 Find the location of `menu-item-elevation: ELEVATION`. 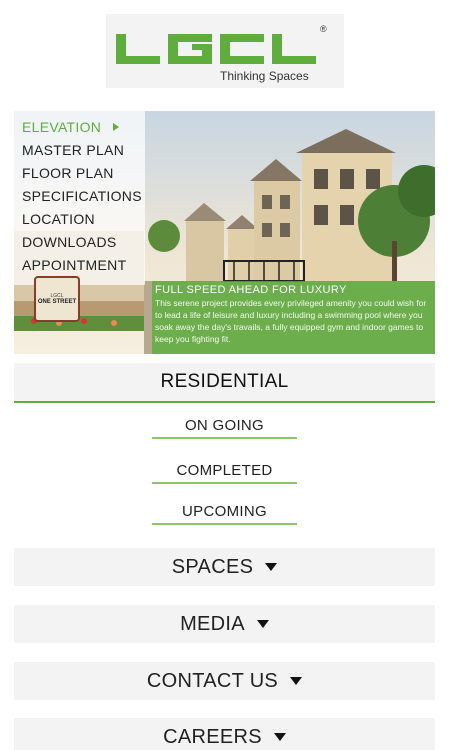

menu-item-elevation: ELEVATION is located at coordinates (79, 126).